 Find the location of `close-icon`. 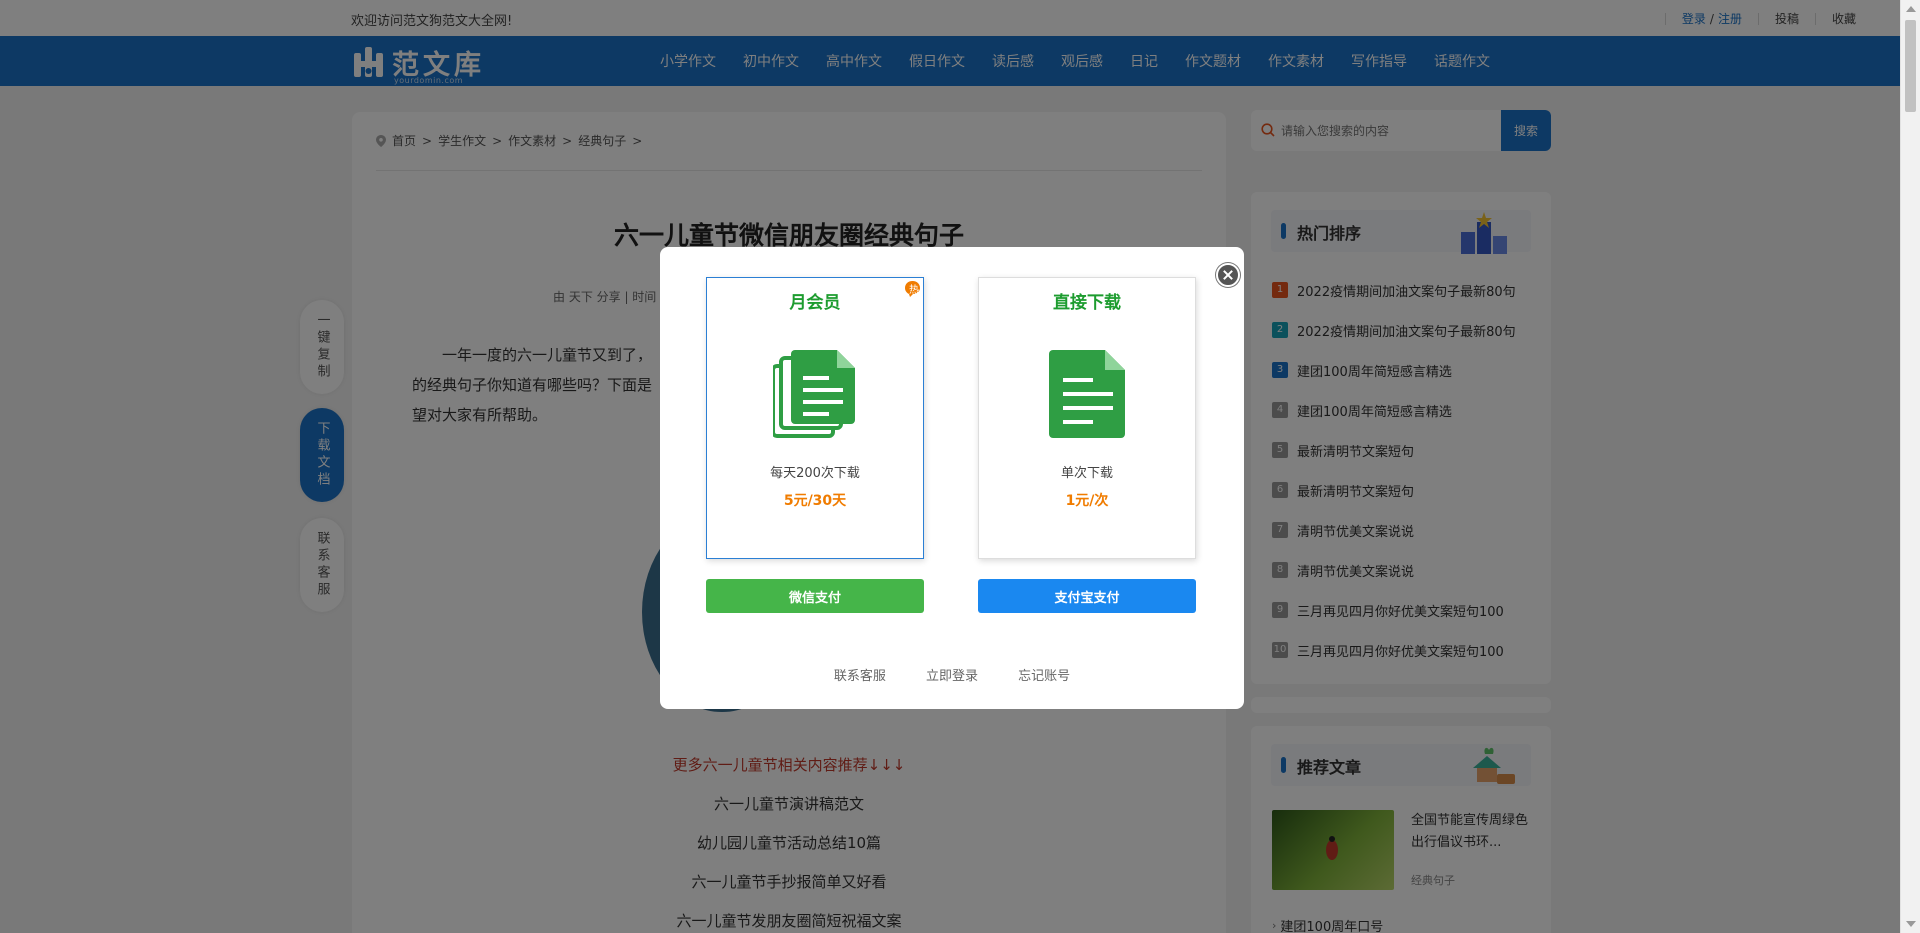

close-icon is located at coordinates (1228, 275).